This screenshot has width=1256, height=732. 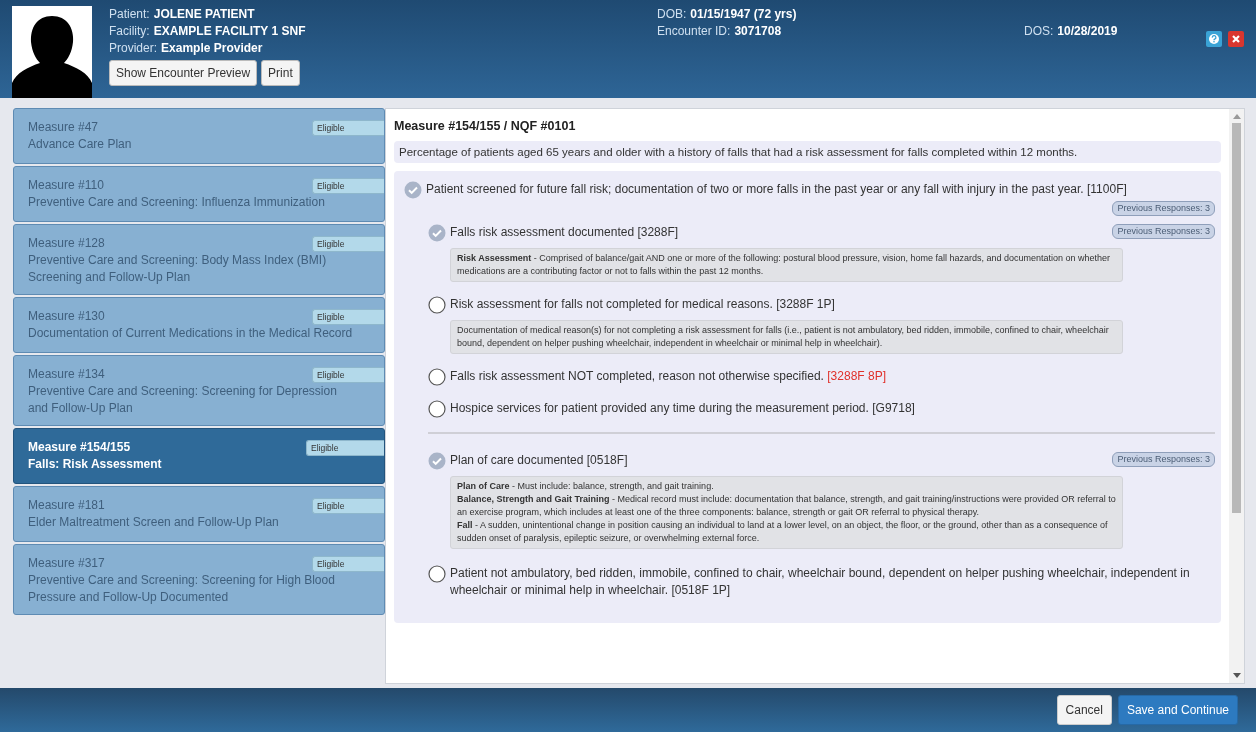 What do you see at coordinates (786, 506) in the screenshot?
I see `note-text: Balance, Strength and Gait Training - Medical record must include: documentation that balance, strength, and gait training/instructions were provided OR referral to an exercise program, which includes at least one of the three components: balance, strength or gait OR referral to physical therapy.` at bounding box center [786, 506].